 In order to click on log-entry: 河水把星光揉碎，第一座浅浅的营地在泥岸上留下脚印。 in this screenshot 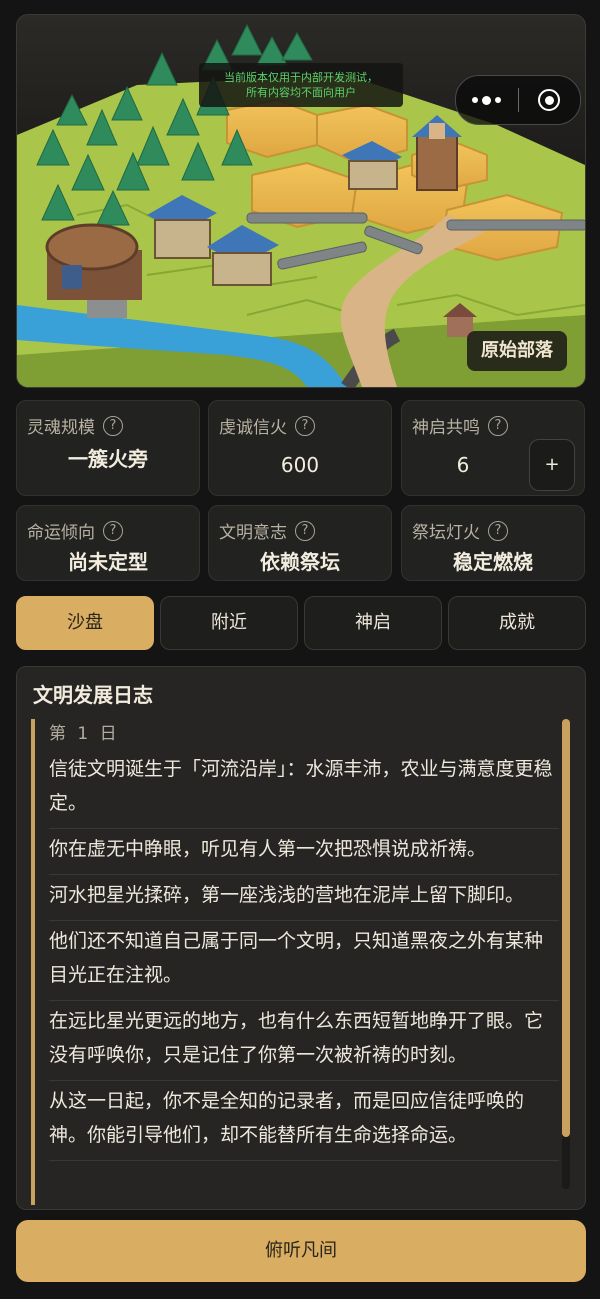, I will do `click(304, 898)`.